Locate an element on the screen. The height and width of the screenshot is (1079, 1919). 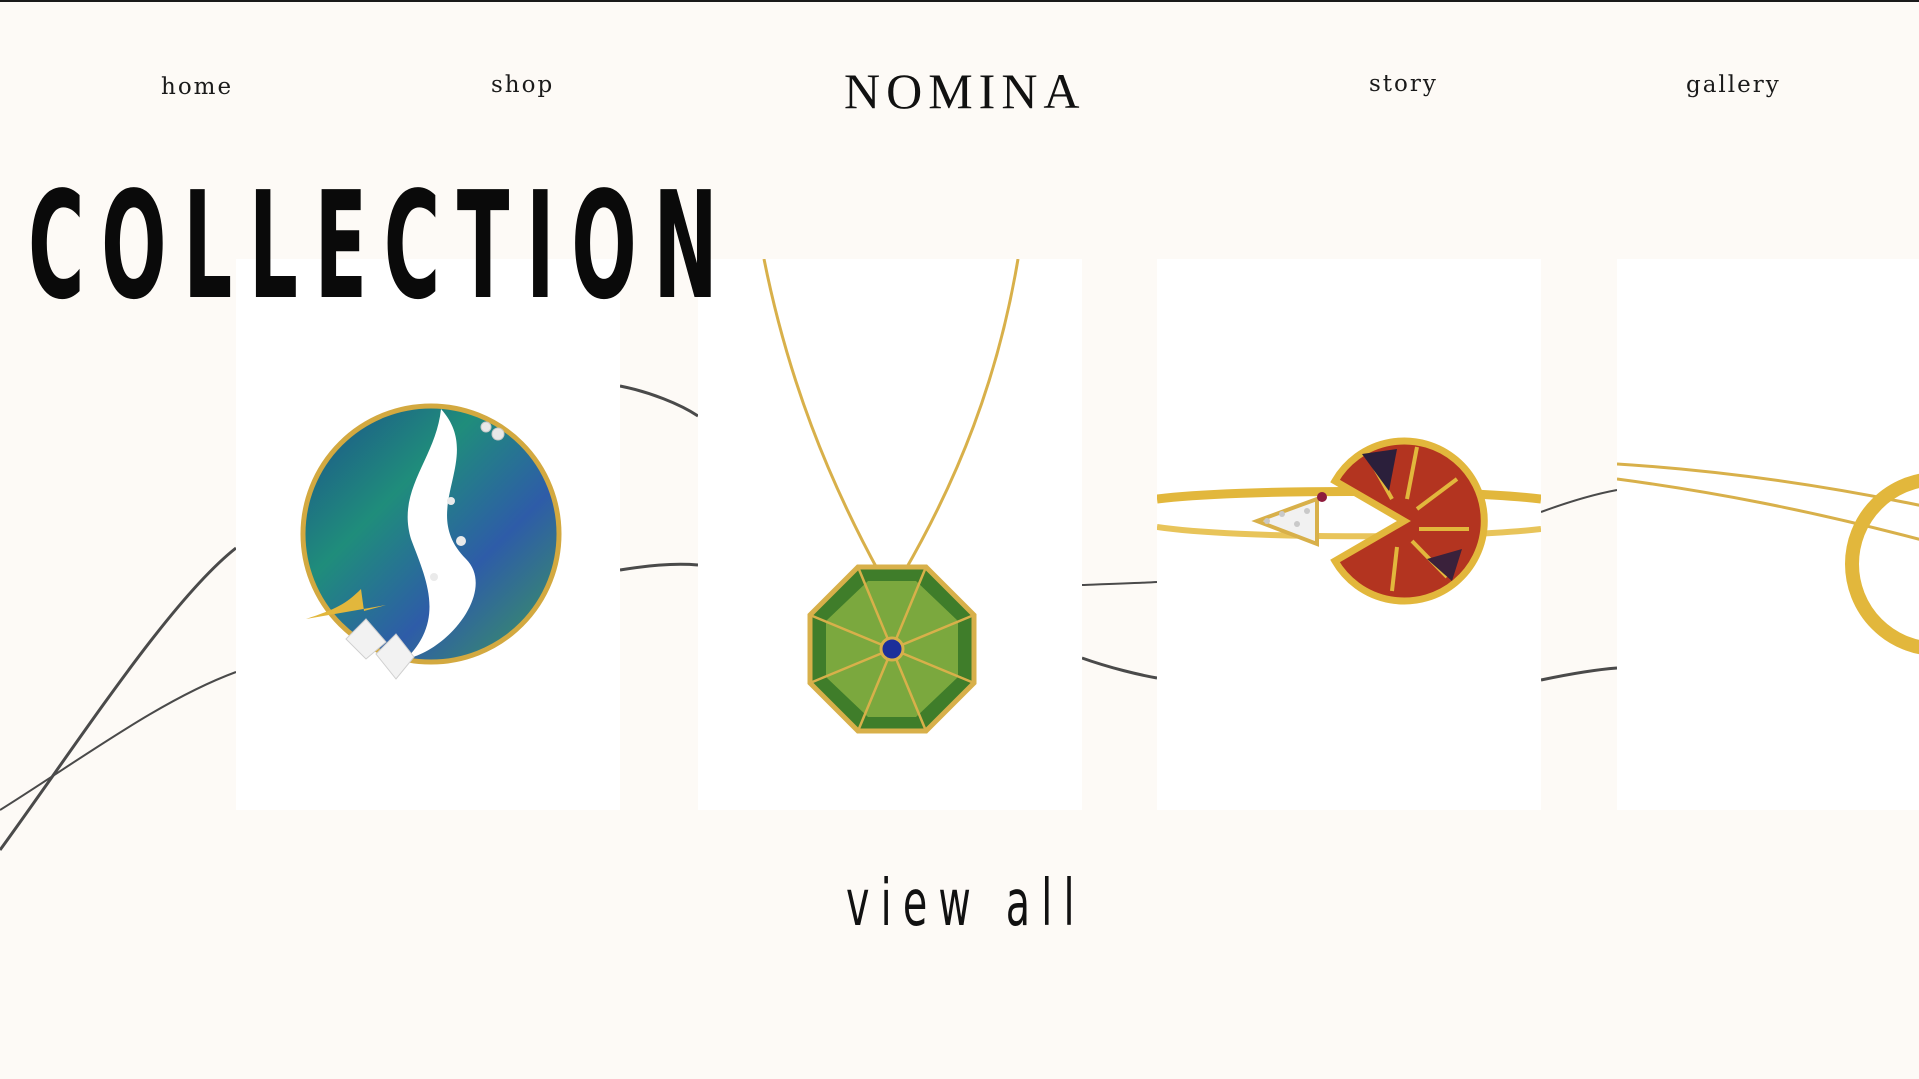
product-card-brooch is located at coordinates (428, 534).